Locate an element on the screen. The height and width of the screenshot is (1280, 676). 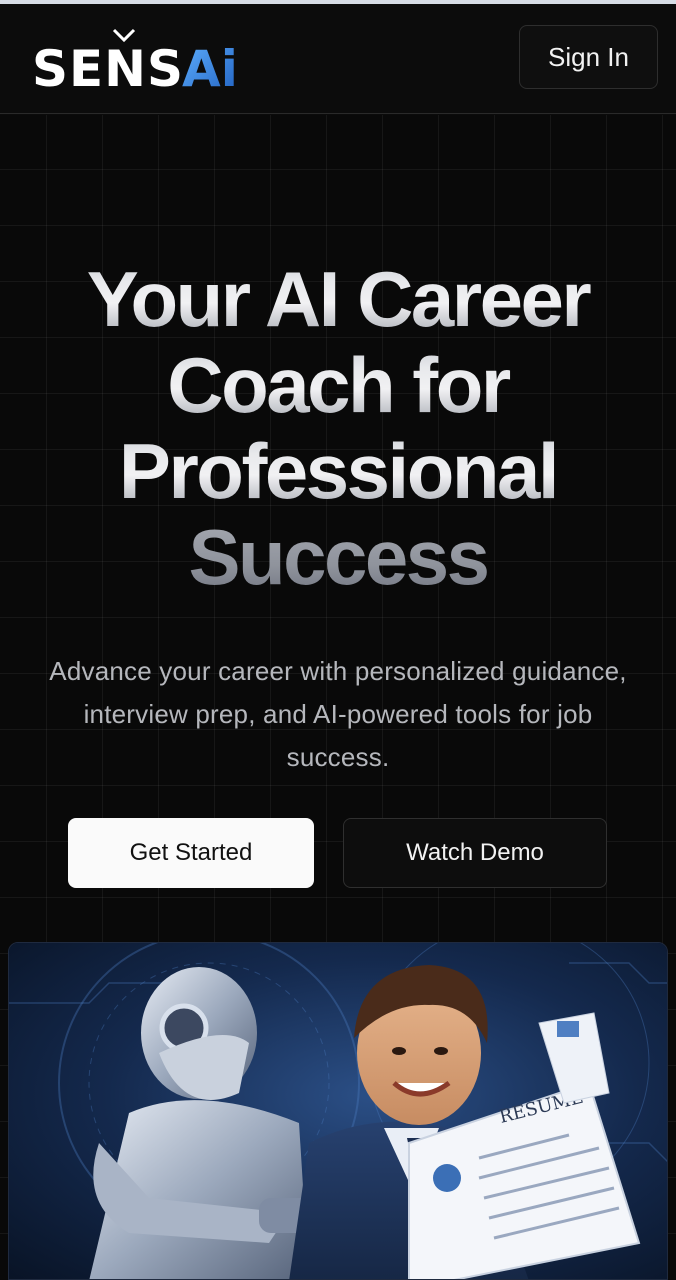
get-started-button: Get Started is located at coordinates (191, 853).